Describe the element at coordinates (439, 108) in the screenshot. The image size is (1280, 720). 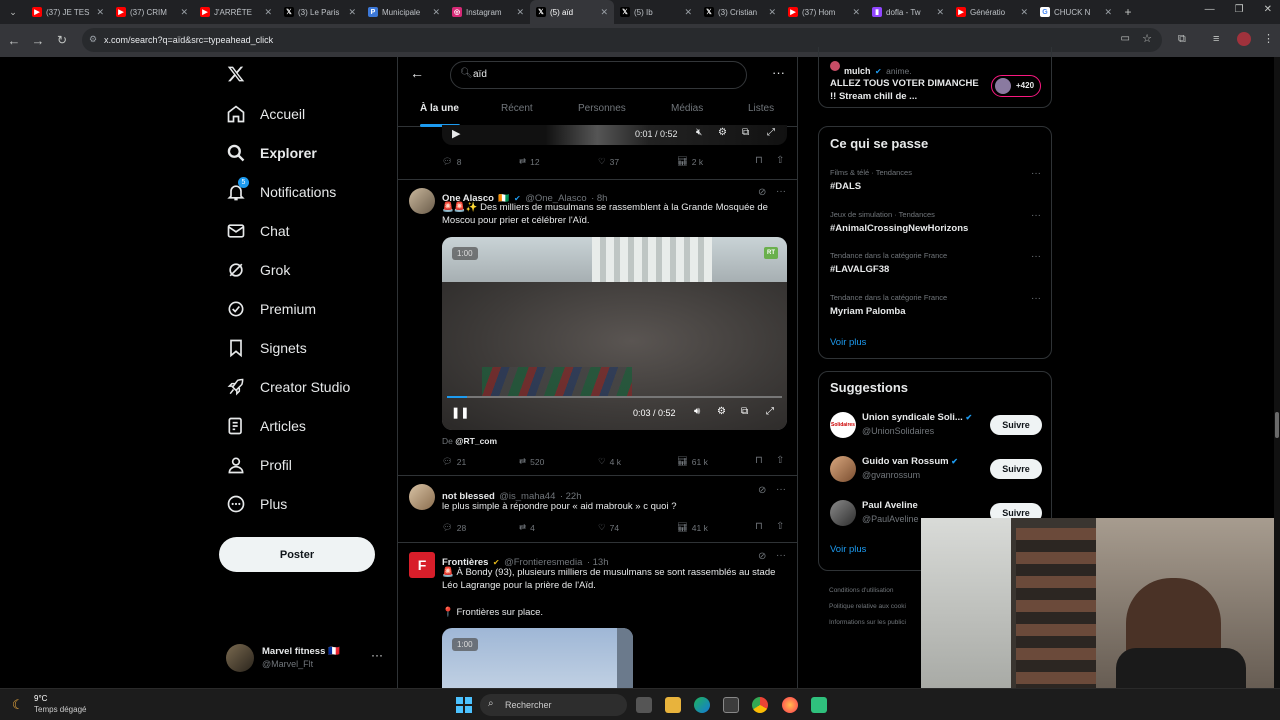
I see `tab-top: À la une` at that location.